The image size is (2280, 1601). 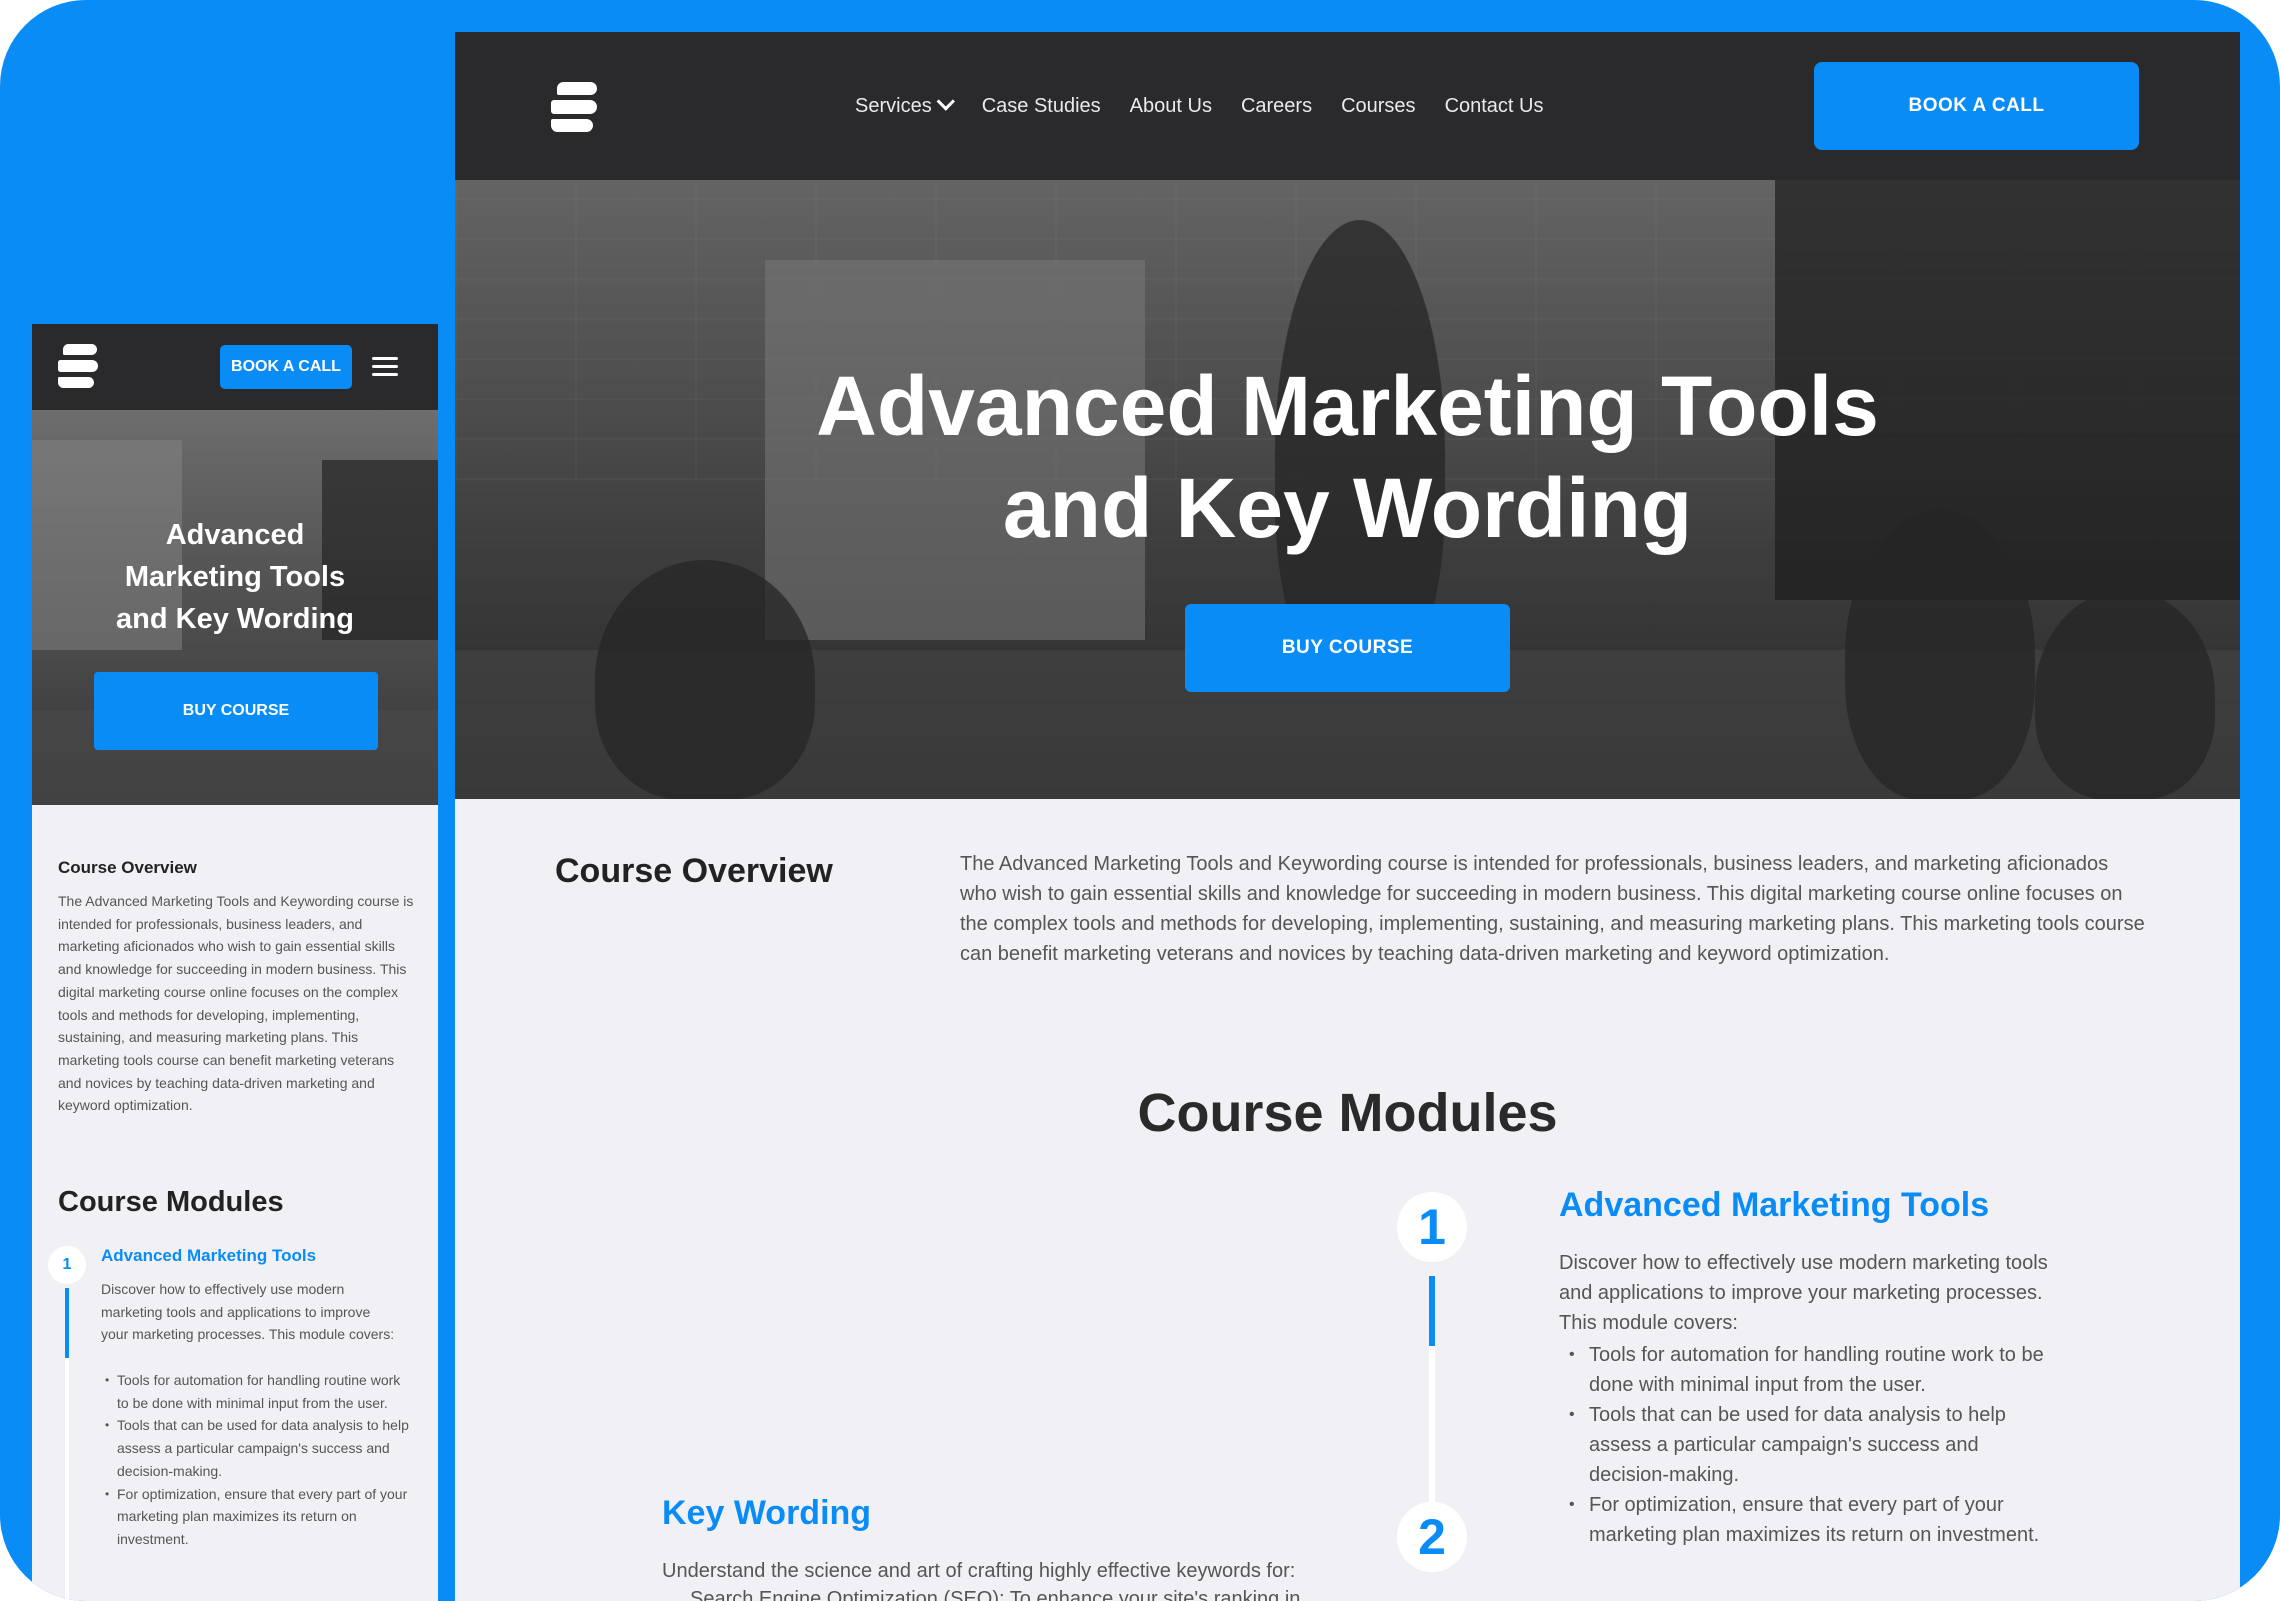 I want to click on mobile-navbar: BOOK A CALL, so click(x=235, y=367).